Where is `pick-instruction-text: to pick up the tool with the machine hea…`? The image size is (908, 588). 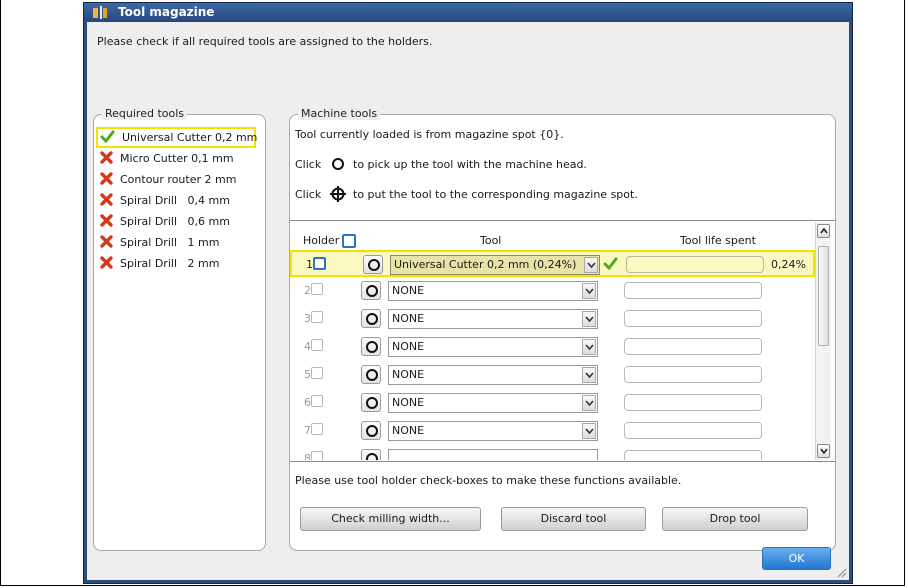
pick-instruction-text: to pick up the tool with the machine hea… is located at coordinates (470, 164).